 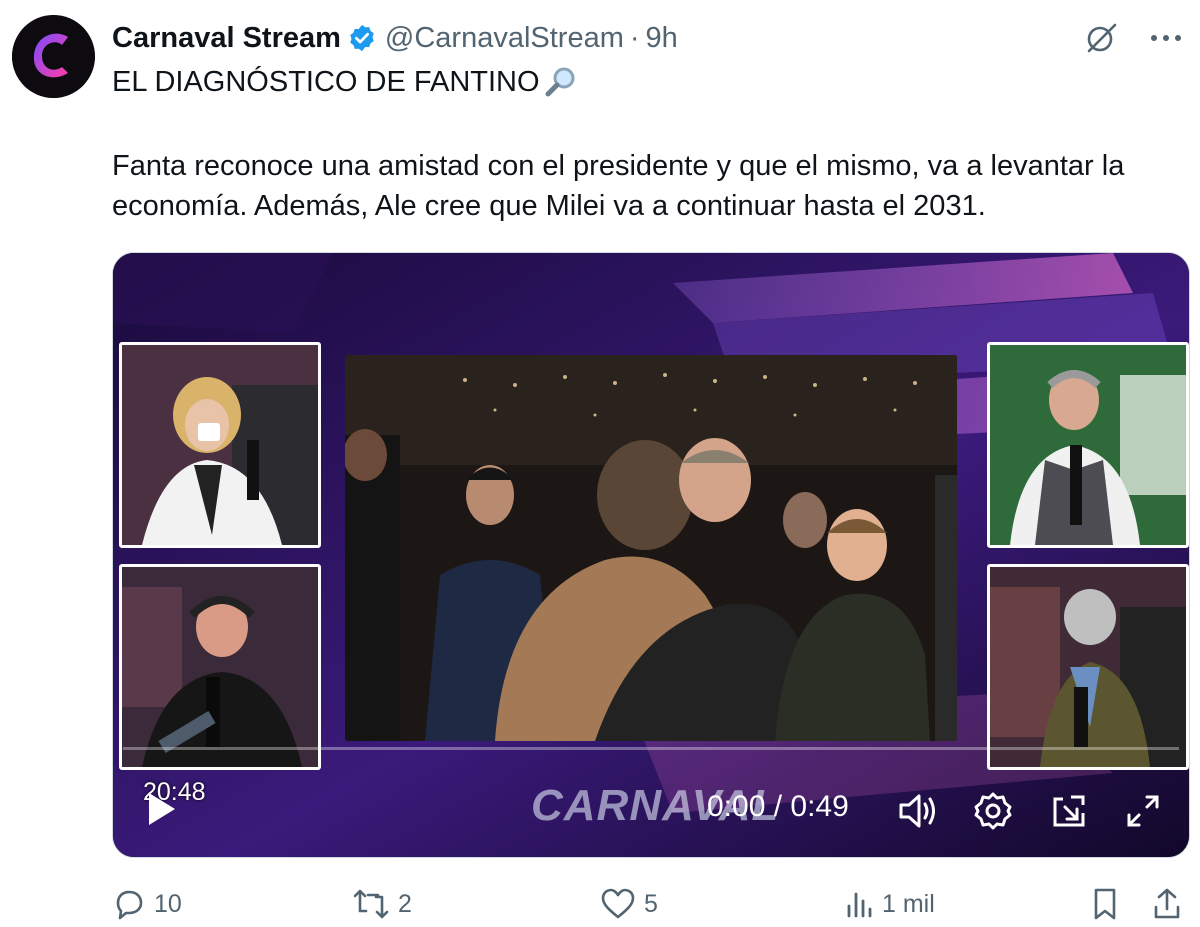 What do you see at coordinates (326, 82) in the screenshot?
I see `tweet-title: EL DIAGNÓSTICO DE FANTINO` at bounding box center [326, 82].